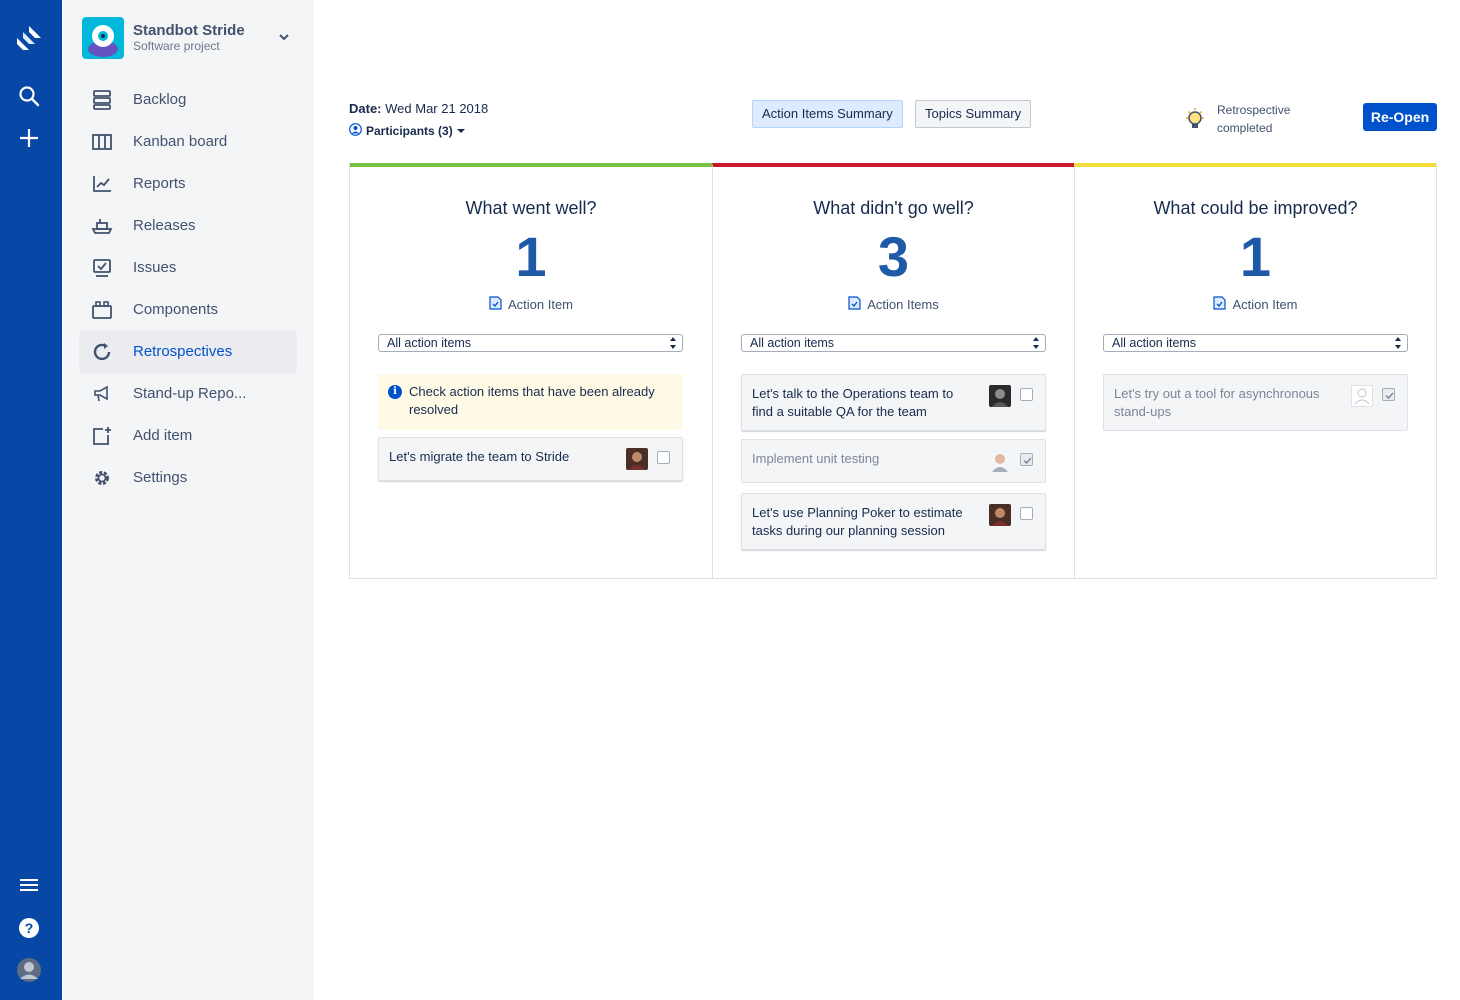  Describe the element at coordinates (102, 436) in the screenshot. I see `add-item-icon` at that location.